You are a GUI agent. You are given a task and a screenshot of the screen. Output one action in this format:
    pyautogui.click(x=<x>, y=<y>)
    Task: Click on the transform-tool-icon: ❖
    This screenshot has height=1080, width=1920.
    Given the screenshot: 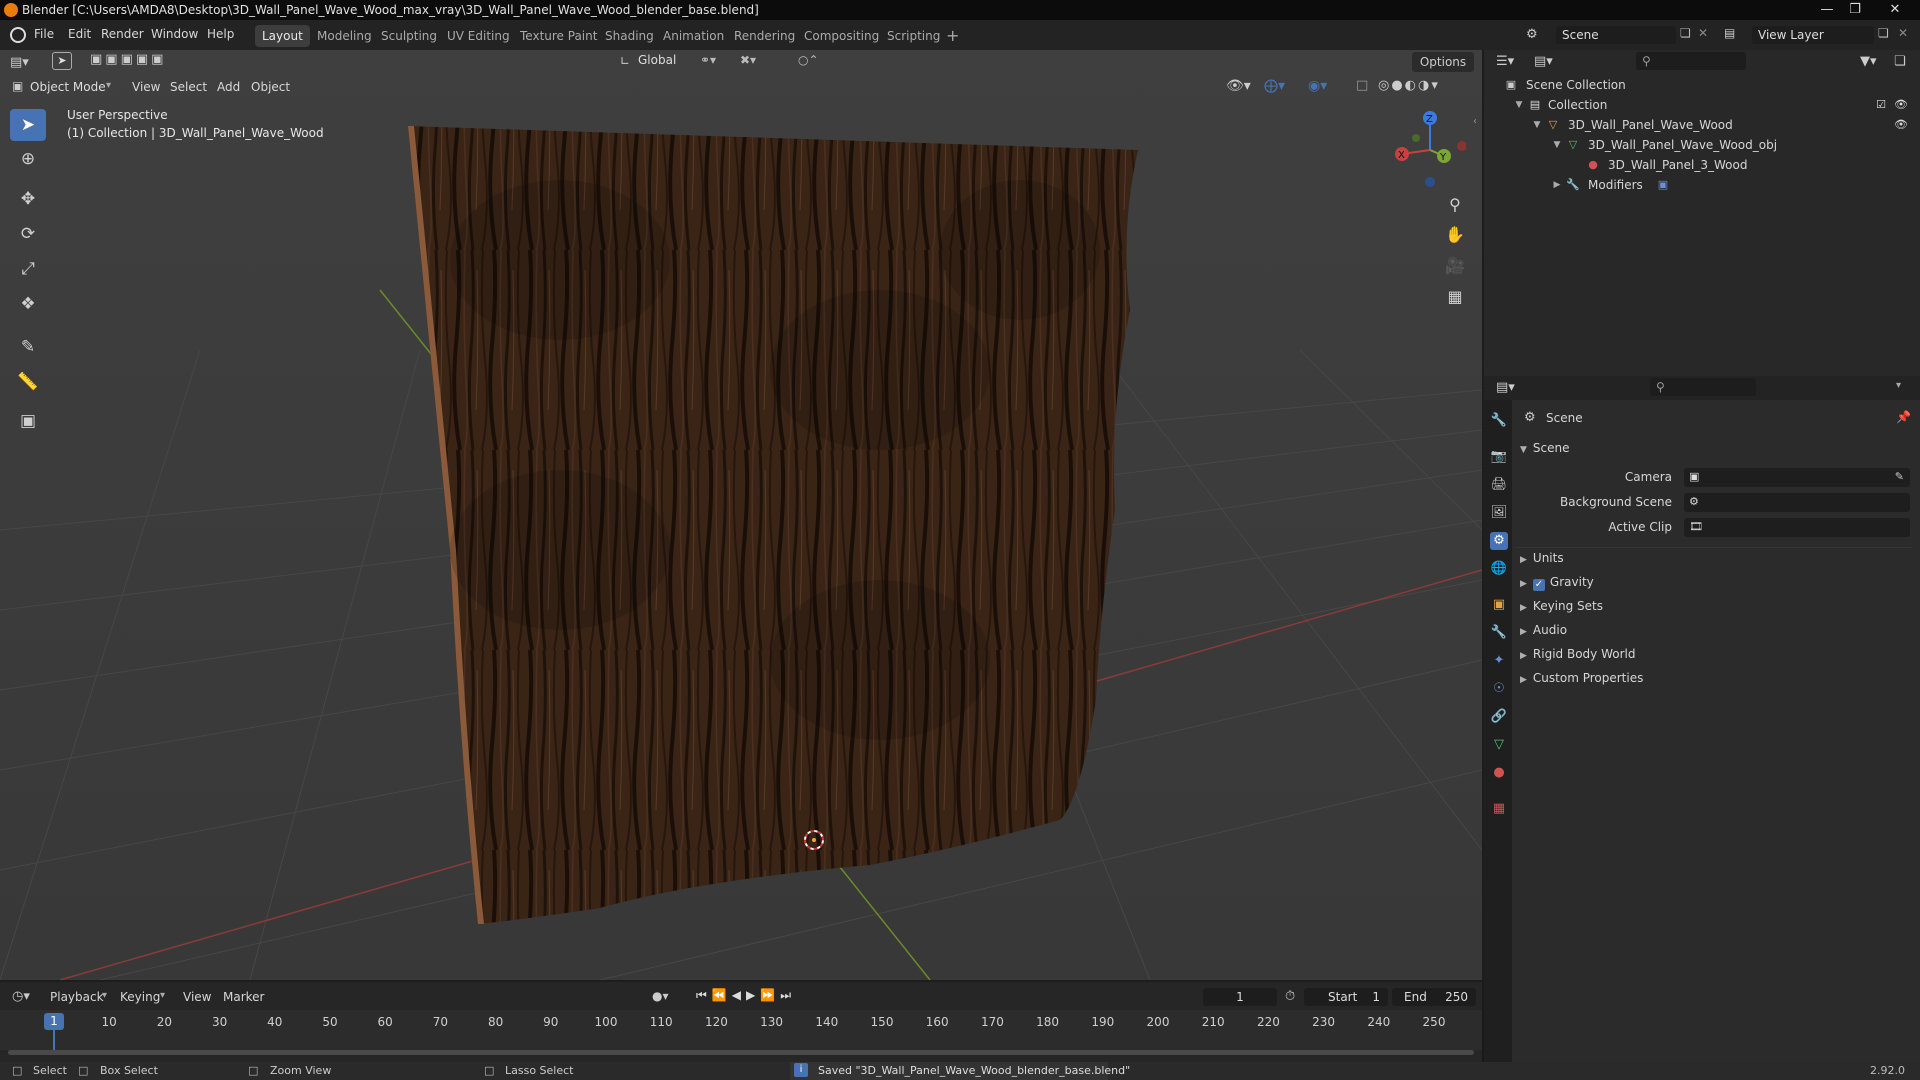 What is the action you would take?
    pyautogui.click(x=28, y=304)
    